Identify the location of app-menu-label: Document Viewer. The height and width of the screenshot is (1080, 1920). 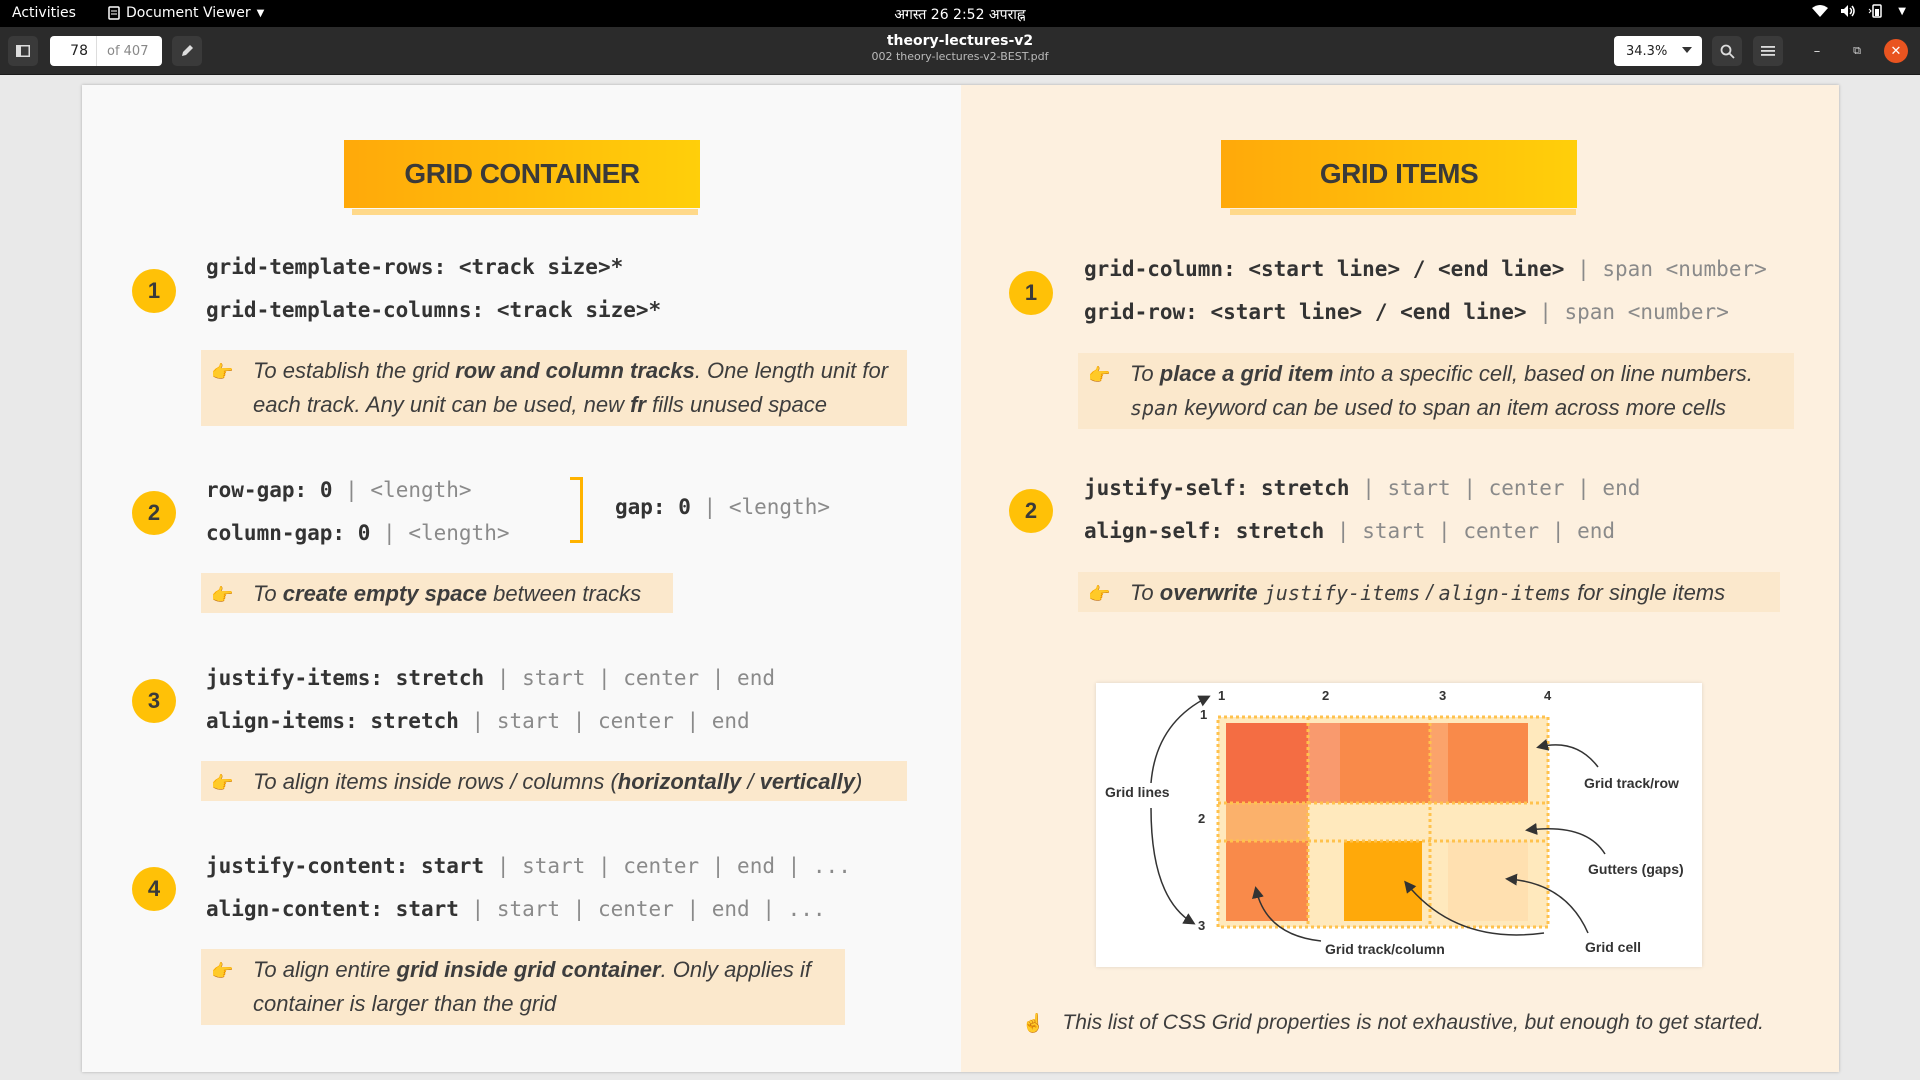
(188, 13).